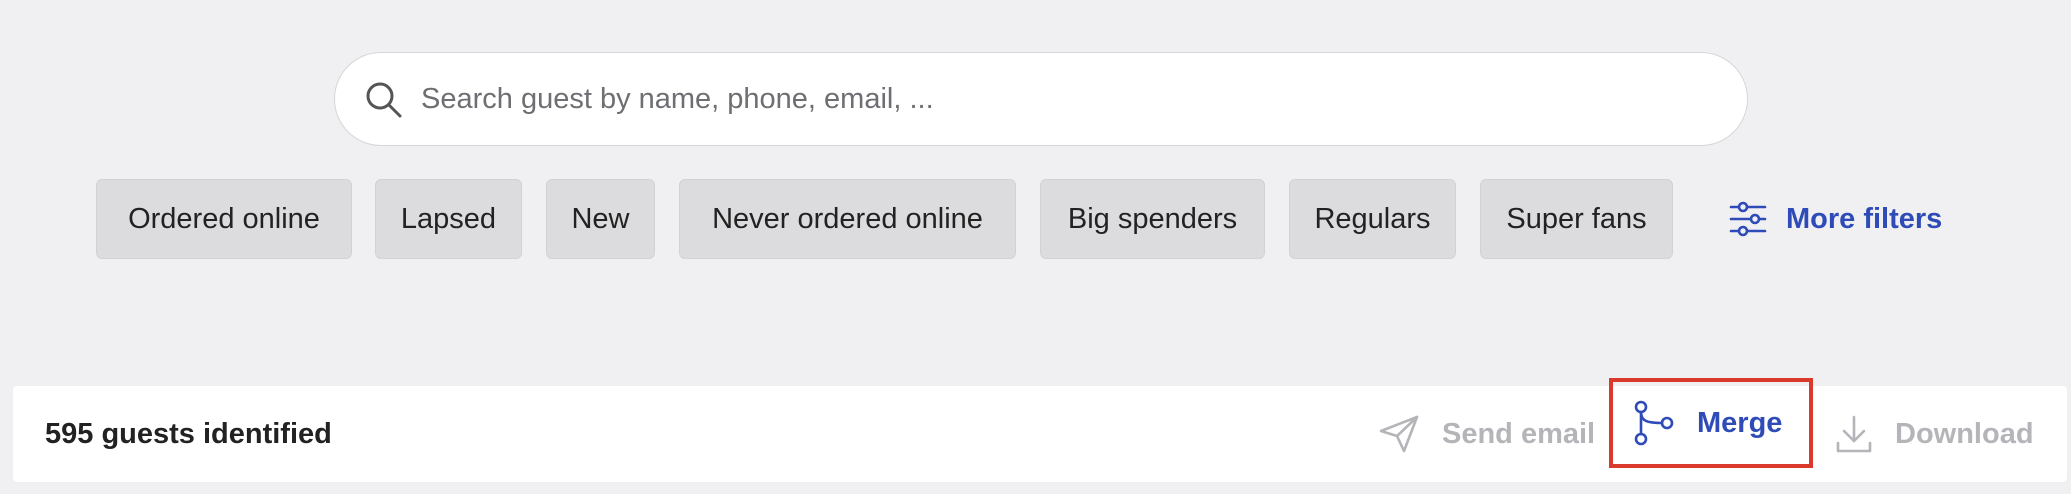  I want to click on filter-chip-lapsed: Lapsed, so click(448, 219).